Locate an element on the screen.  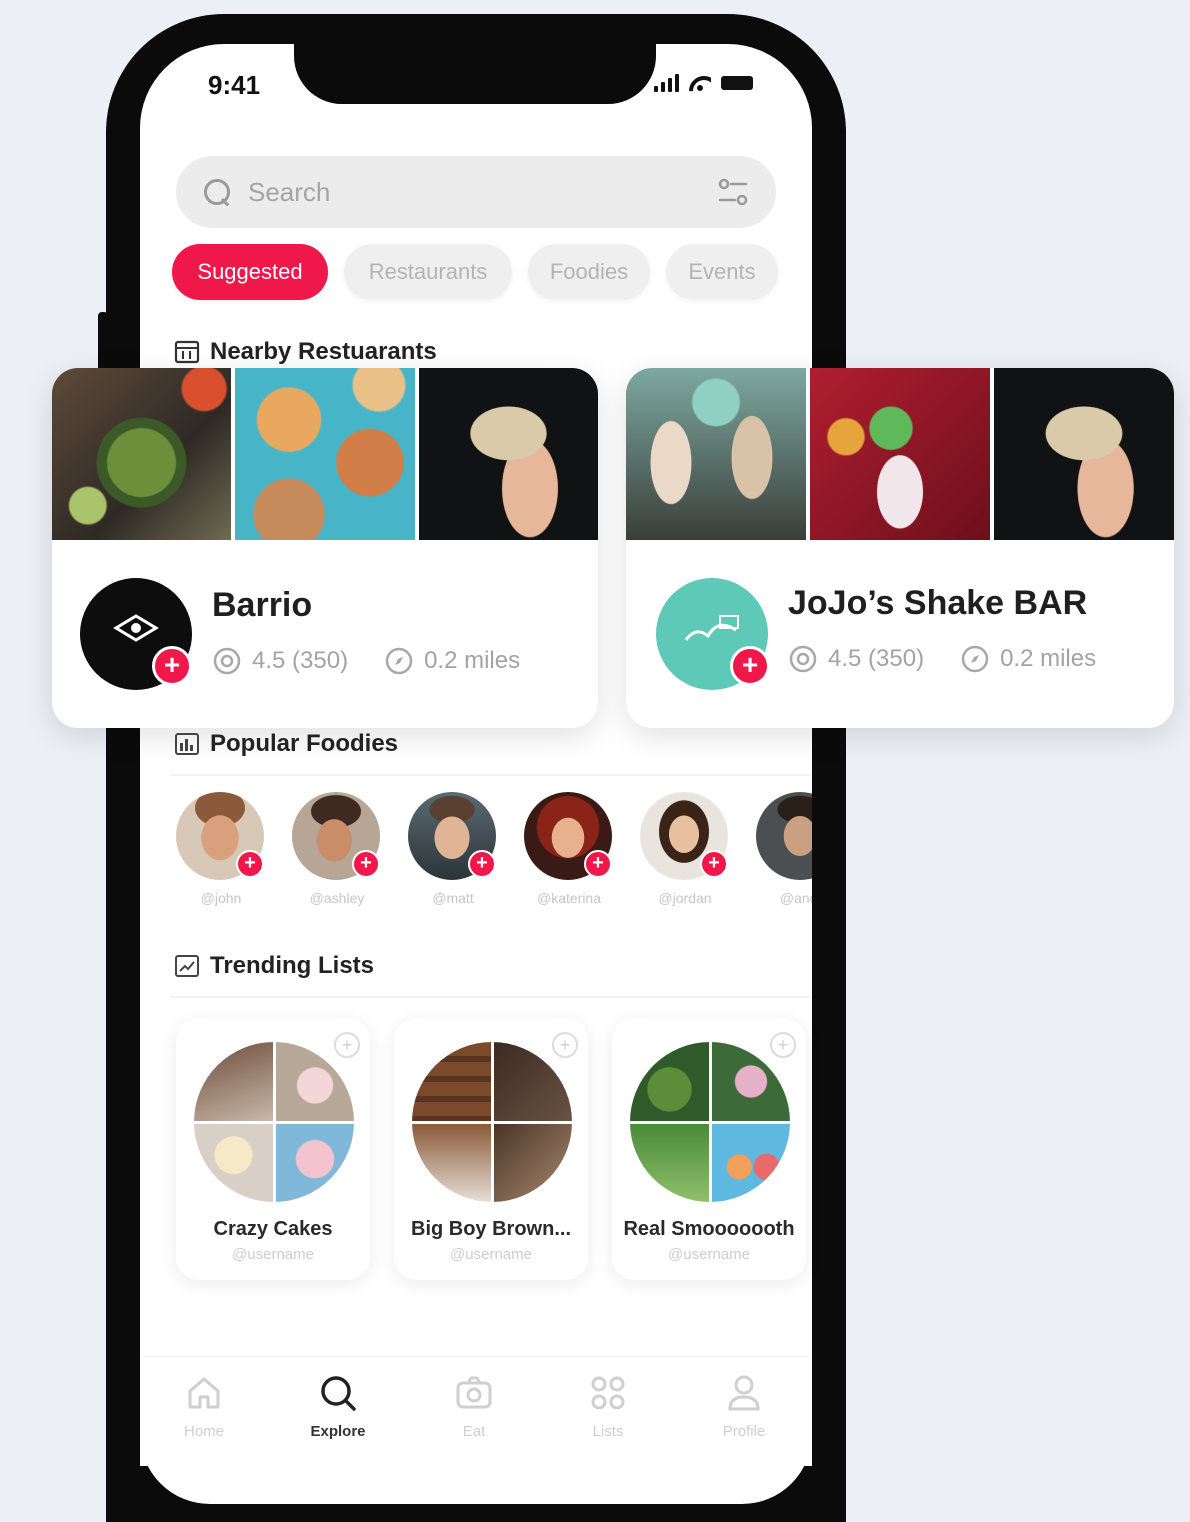
restaurant-name: Barrio is located at coordinates (262, 605).